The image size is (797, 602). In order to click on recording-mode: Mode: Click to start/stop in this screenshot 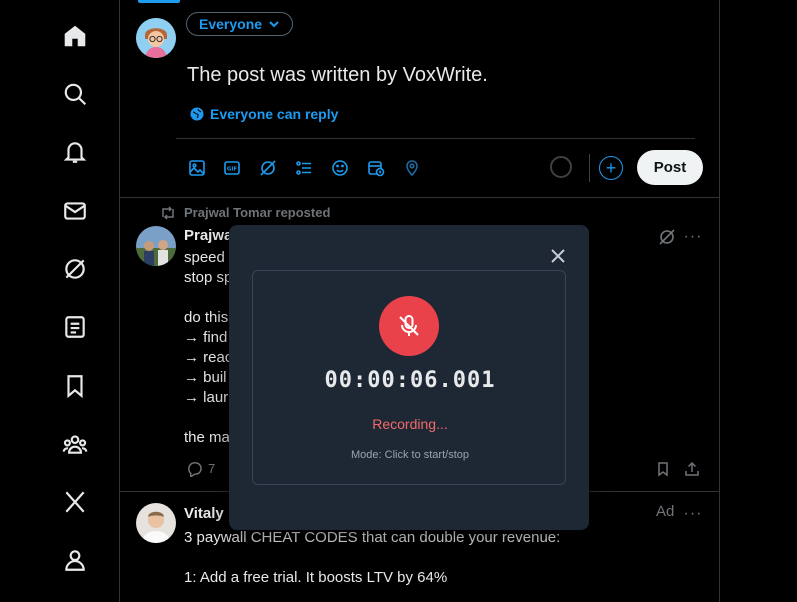, I will do `click(410, 455)`.